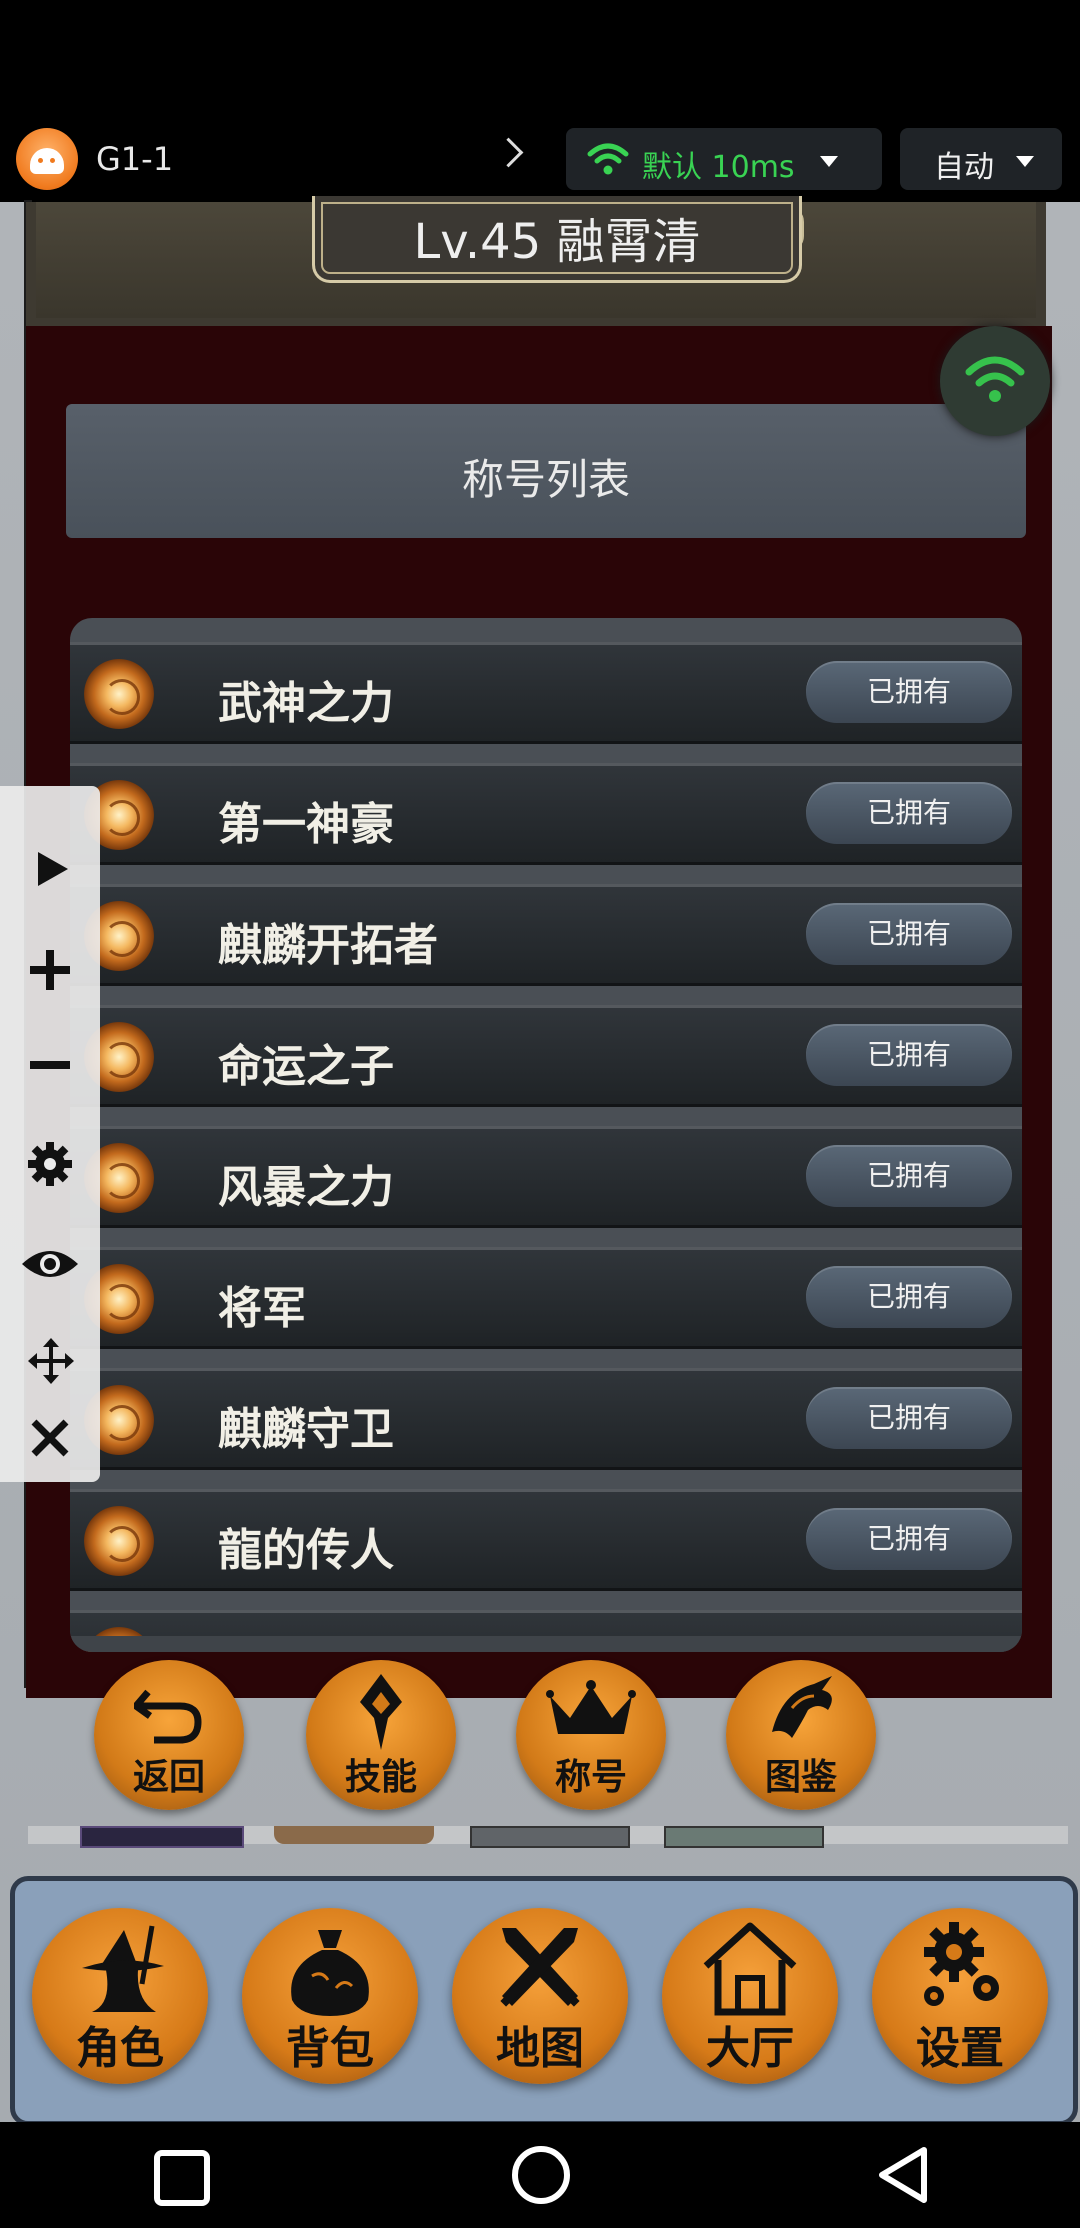  What do you see at coordinates (330, 1973) in the screenshot?
I see `bag-icon` at bounding box center [330, 1973].